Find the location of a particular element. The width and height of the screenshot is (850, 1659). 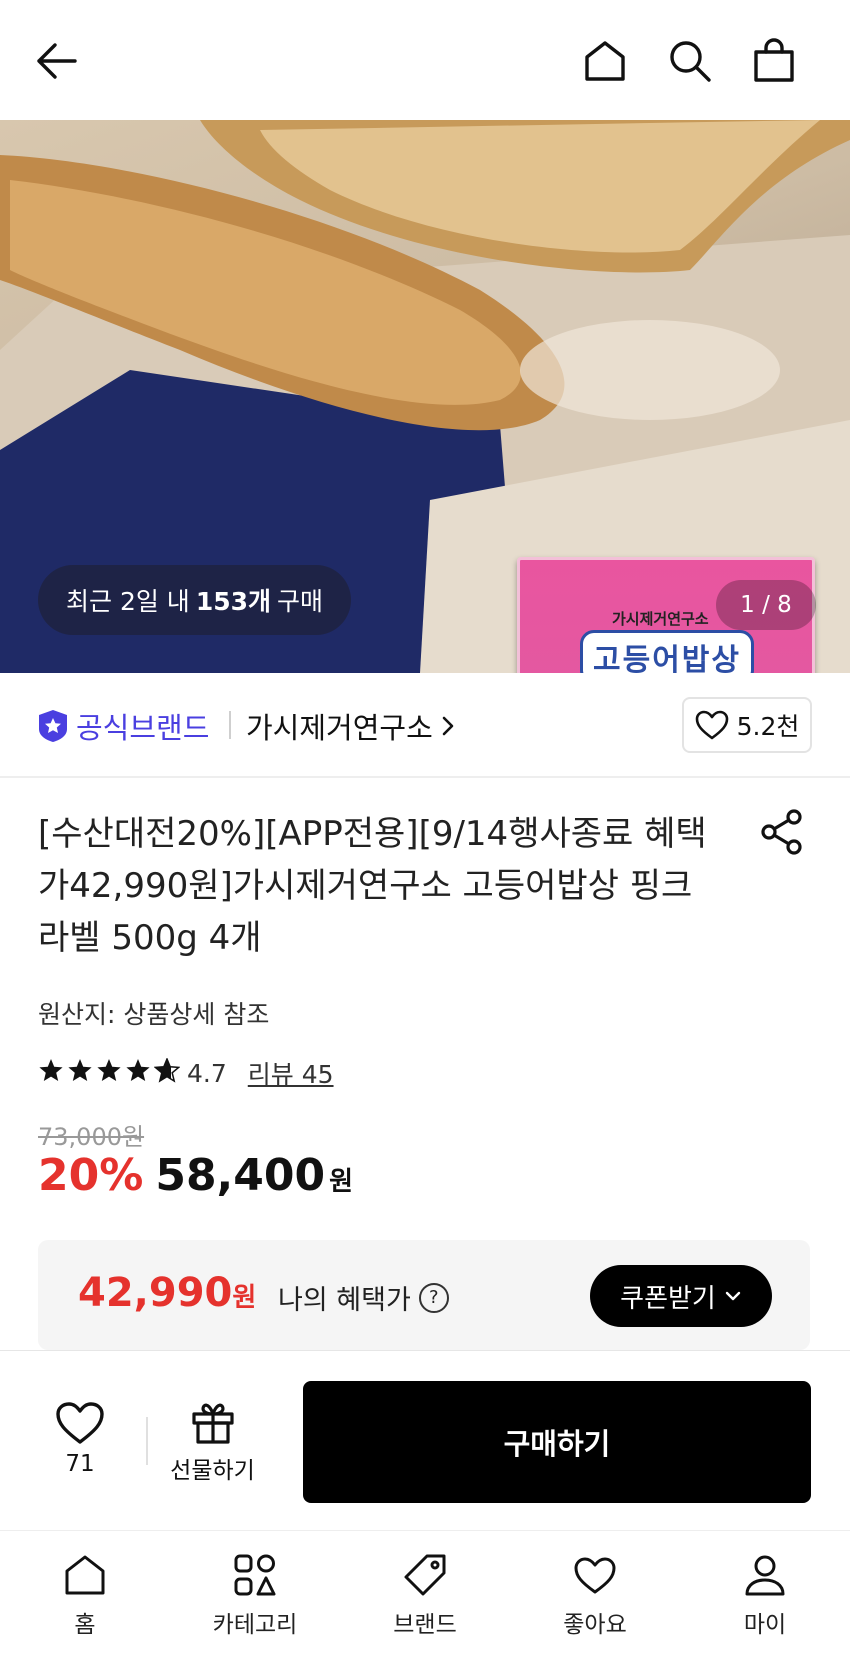

benefit-price-unit: 원 is located at coordinates (244, 1298).